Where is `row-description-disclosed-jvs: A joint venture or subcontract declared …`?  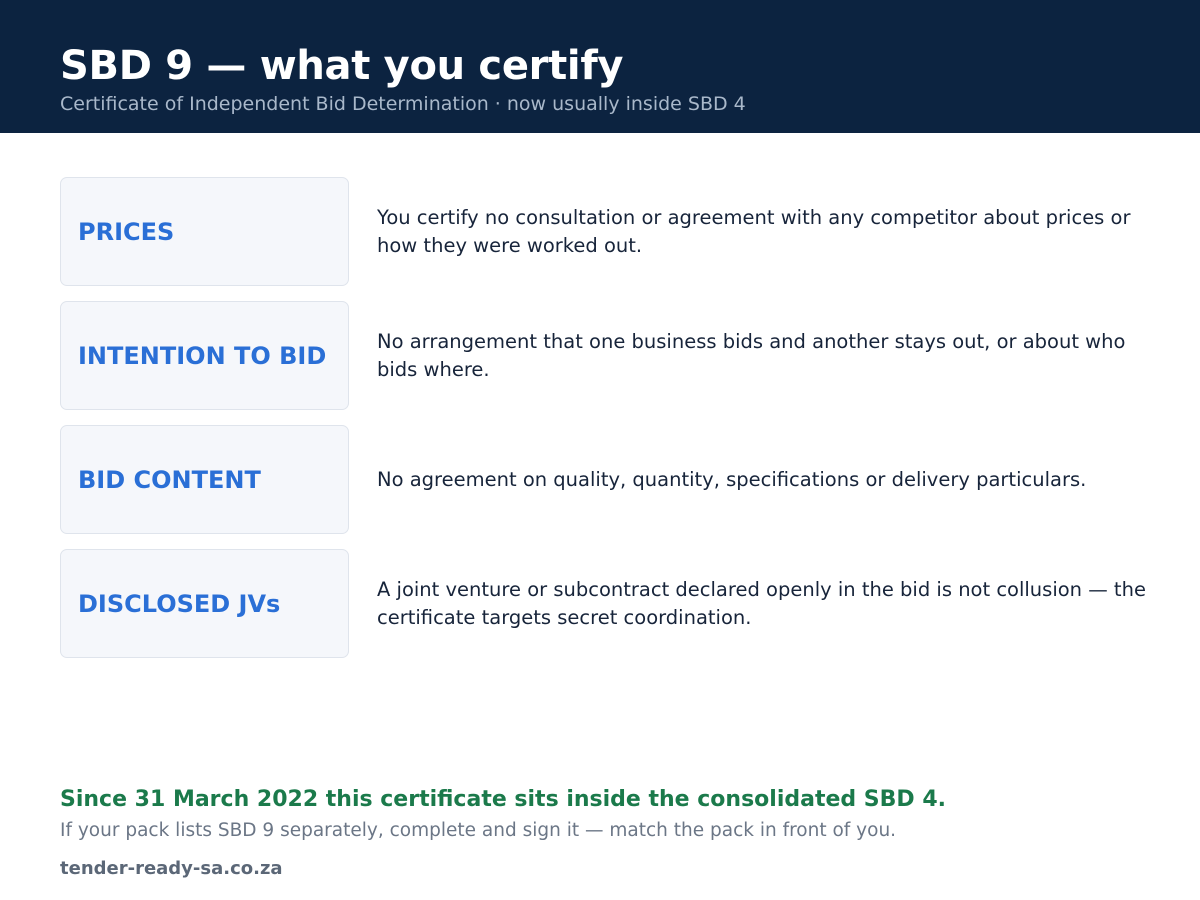 row-description-disclosed-jvs: A joint venture or subcontract declared … is located at coordinates (761, 603).